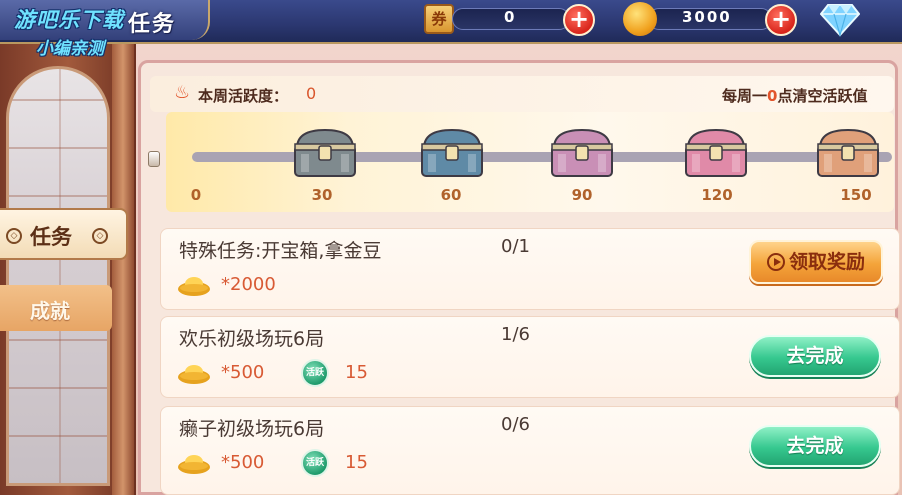  Describe the element at coordinates (530, 269) in the screenshot. I see `task-row: 特殊任务:开宝箱,拿金豆 0/1 *2000 领取奖励` at that location.